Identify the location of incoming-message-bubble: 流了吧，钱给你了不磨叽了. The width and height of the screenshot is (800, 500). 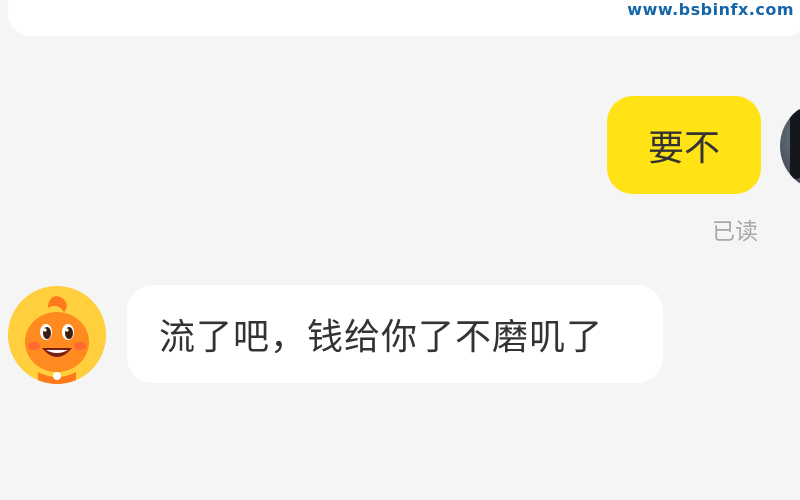
(395, 334).